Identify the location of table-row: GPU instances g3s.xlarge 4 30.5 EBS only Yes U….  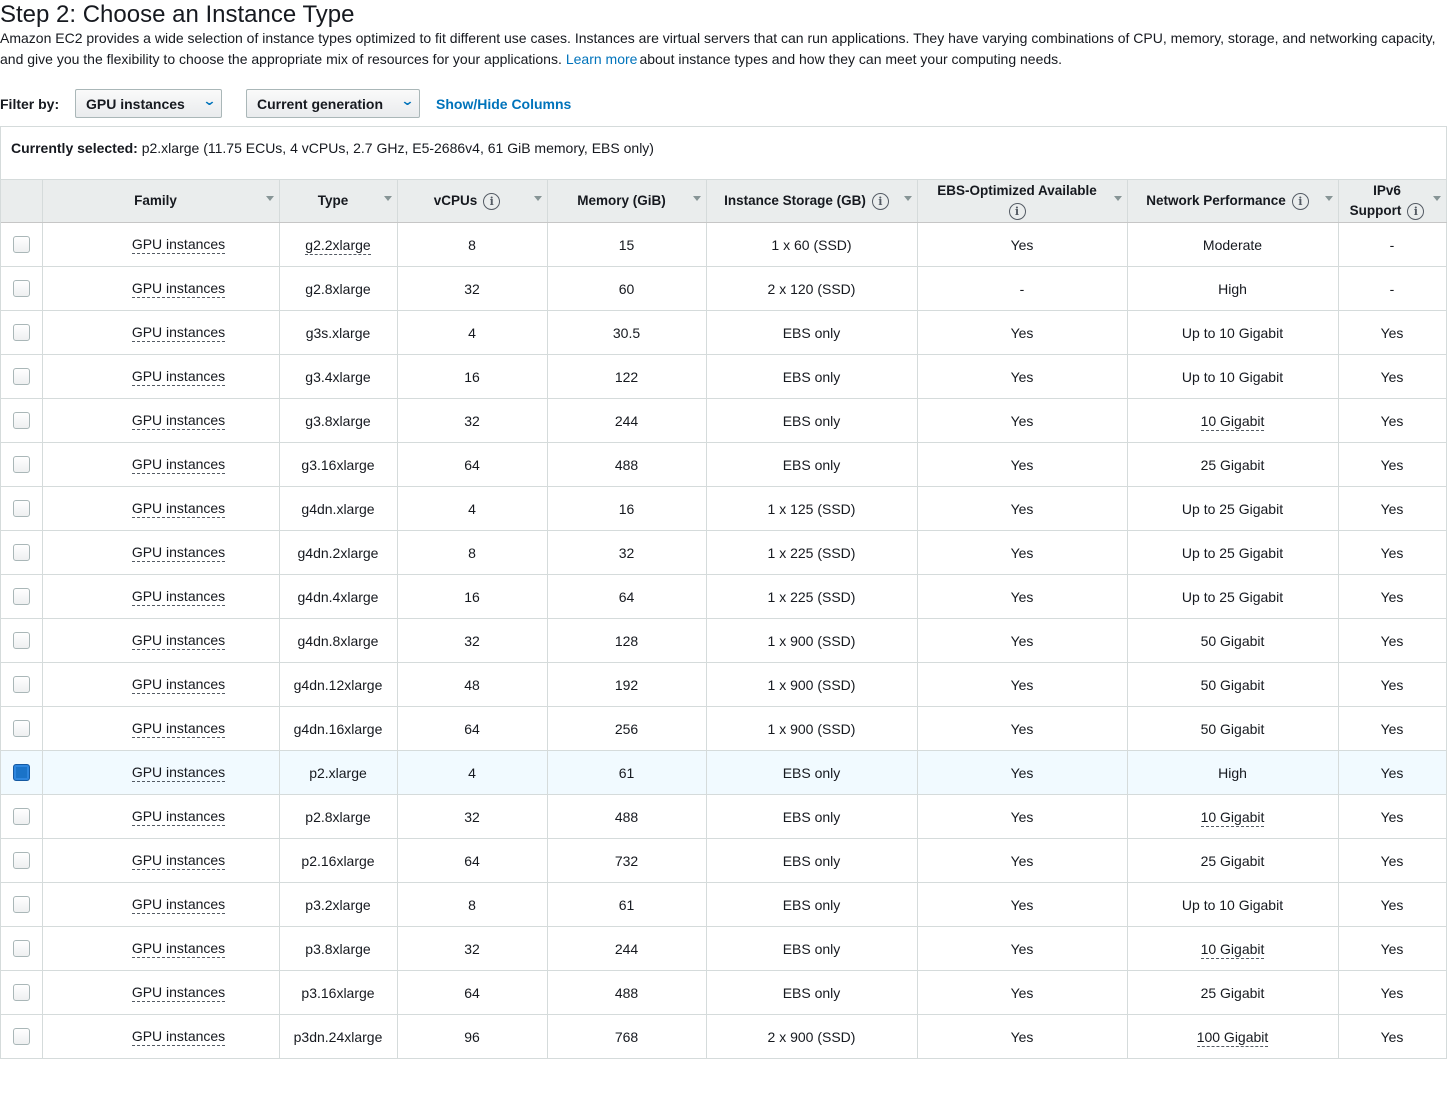
(724, 332).